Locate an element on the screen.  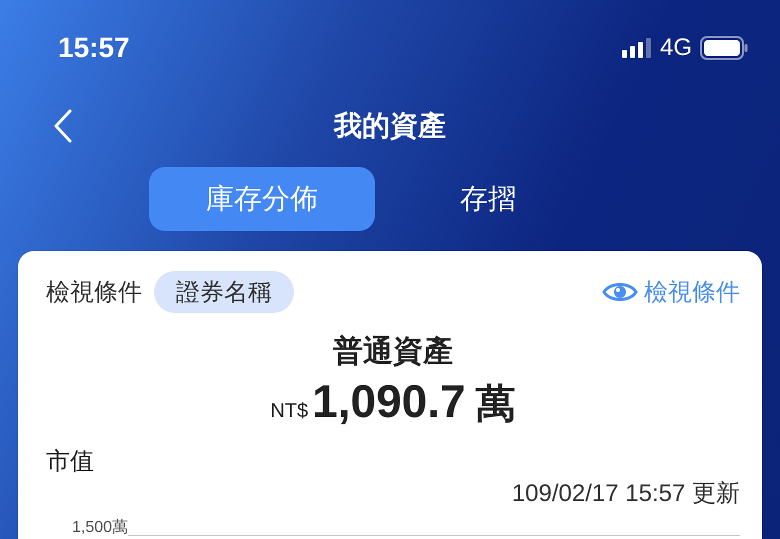
axis-tick-label: 1,500萬 is located at coordinates (100, 528).